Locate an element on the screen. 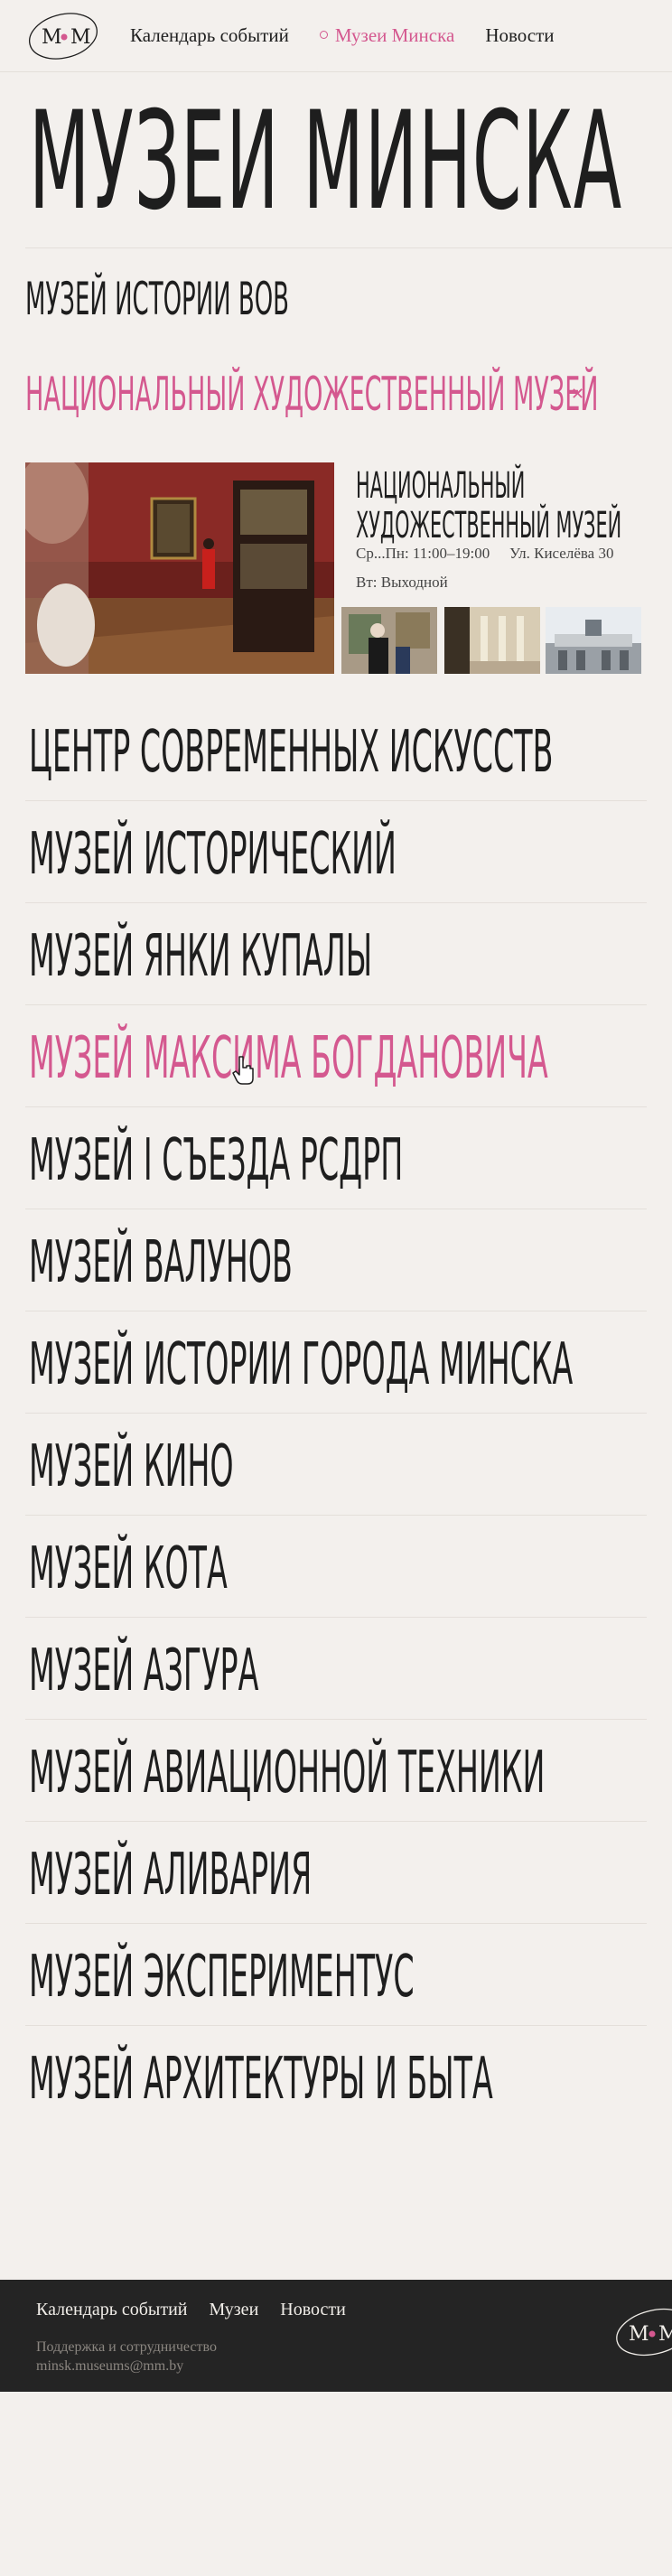  museum-item-label: Центр современных искусств is located at coordinates (291, 752).